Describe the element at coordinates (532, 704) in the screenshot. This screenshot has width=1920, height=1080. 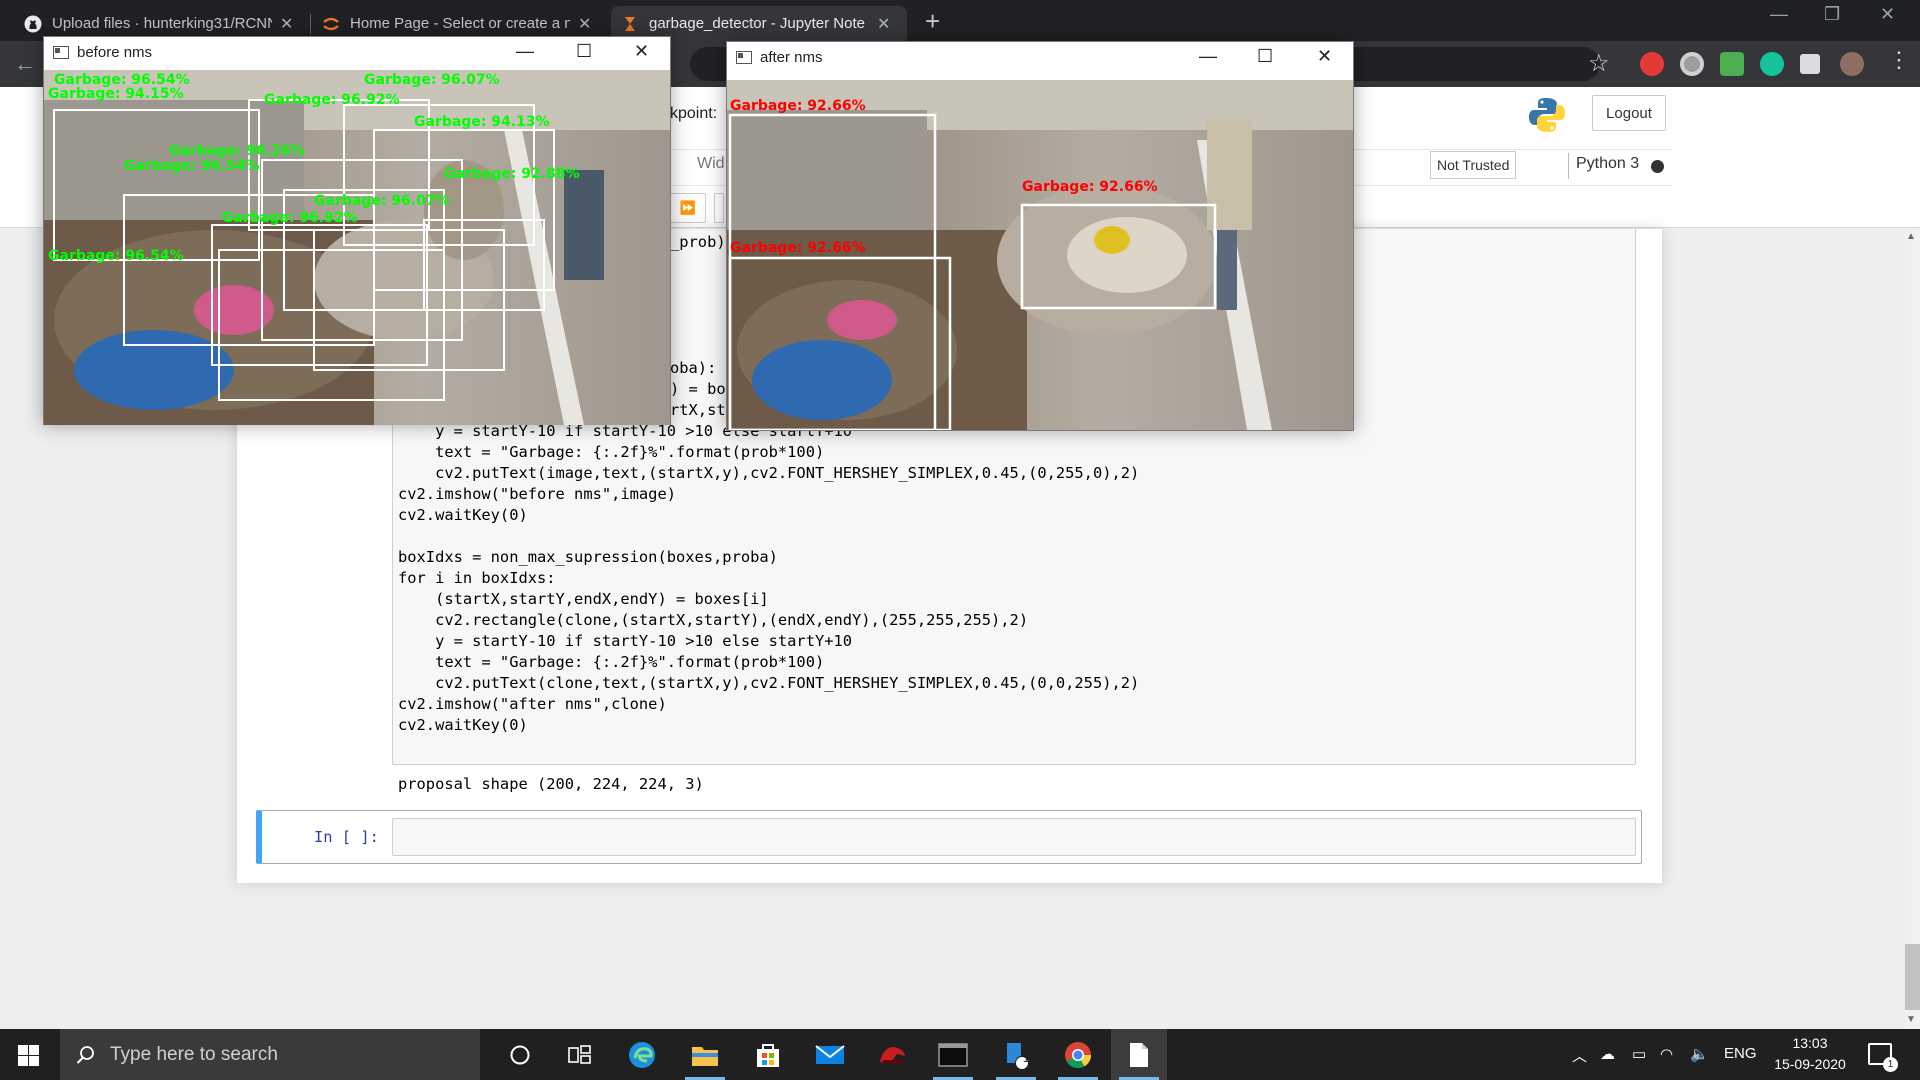
I see `code-line: cv2.imshow("after nms",clone)` at that location.